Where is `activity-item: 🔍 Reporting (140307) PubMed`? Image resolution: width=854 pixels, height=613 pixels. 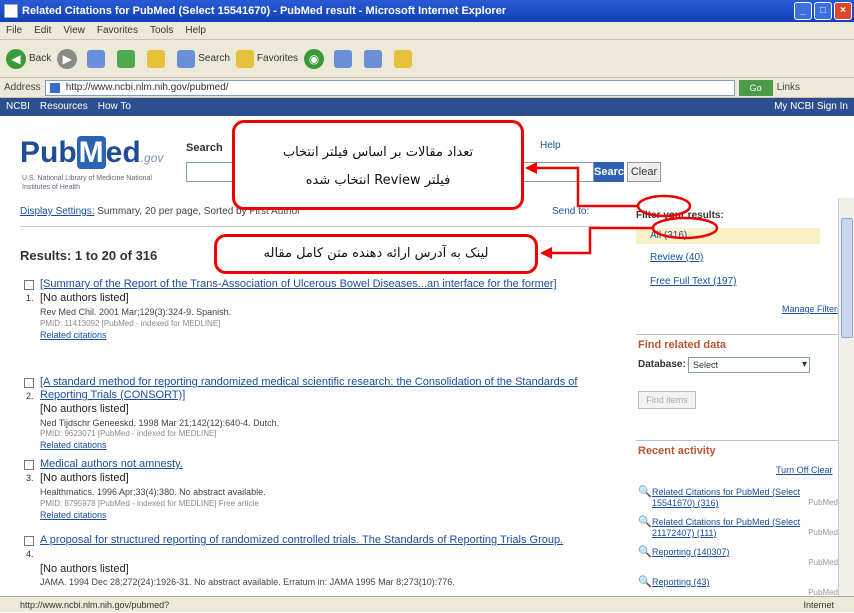
activity-item: 🔍 Reporting (140307) PubMed is located at coordinates (738, 559).